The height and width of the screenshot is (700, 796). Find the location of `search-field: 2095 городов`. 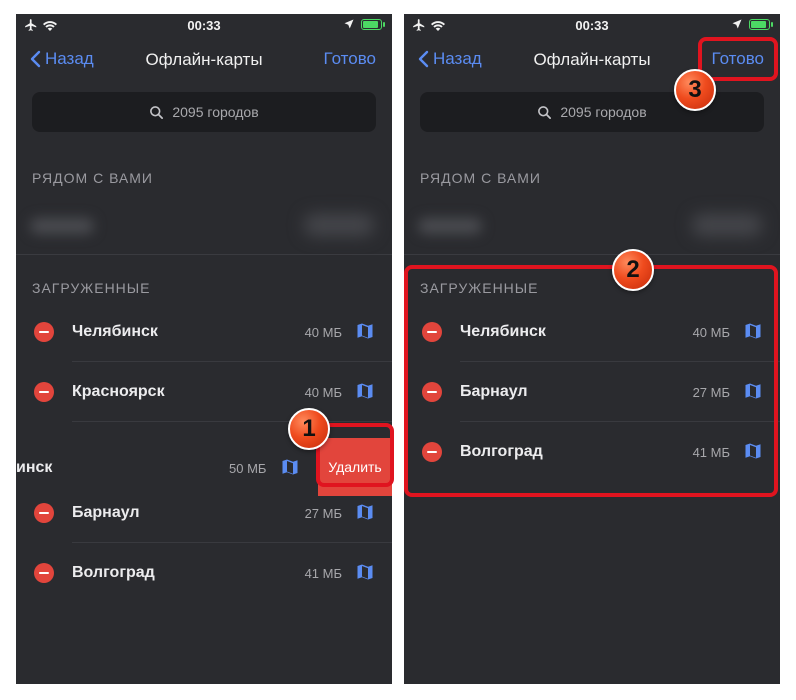

search-field: 2095 городов is located at coordinates (204, 112).